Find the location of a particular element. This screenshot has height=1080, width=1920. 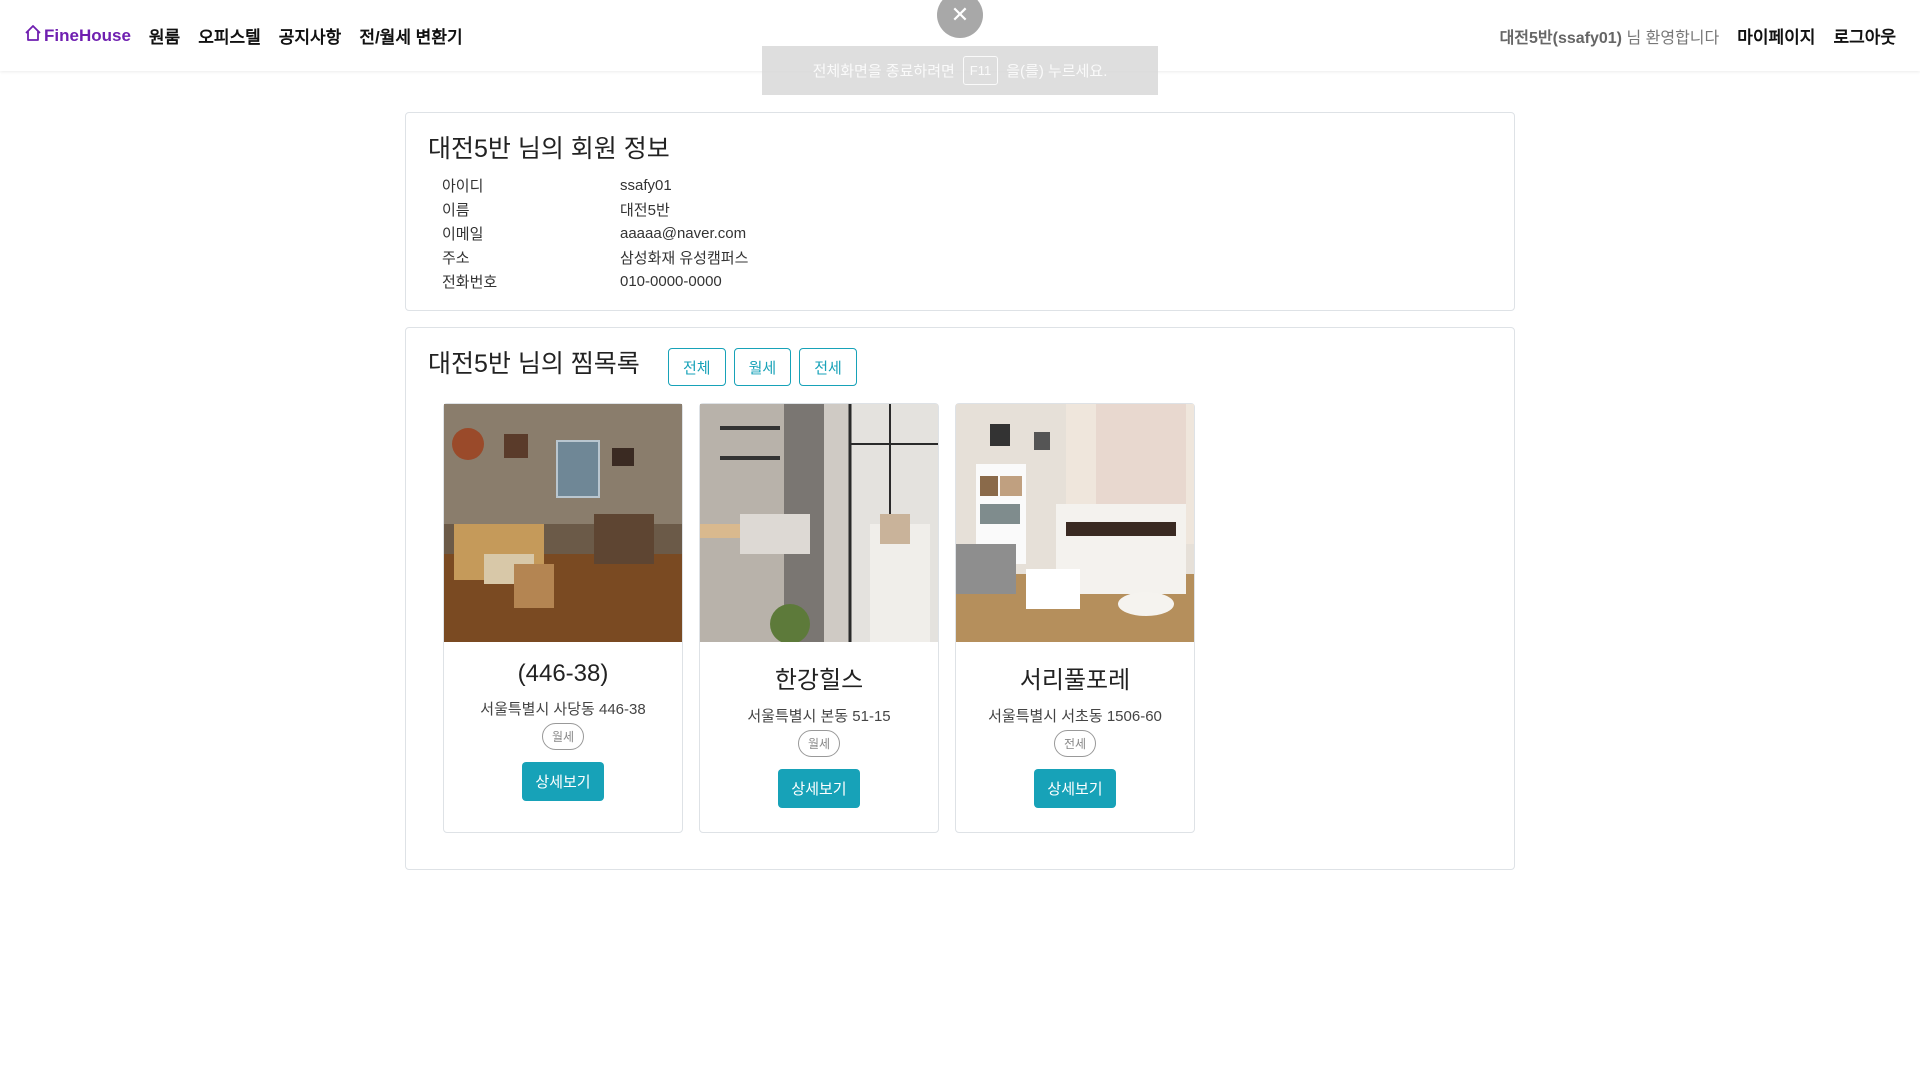

house-name: 서리풀포레 is located at coordinates (1075, 680).